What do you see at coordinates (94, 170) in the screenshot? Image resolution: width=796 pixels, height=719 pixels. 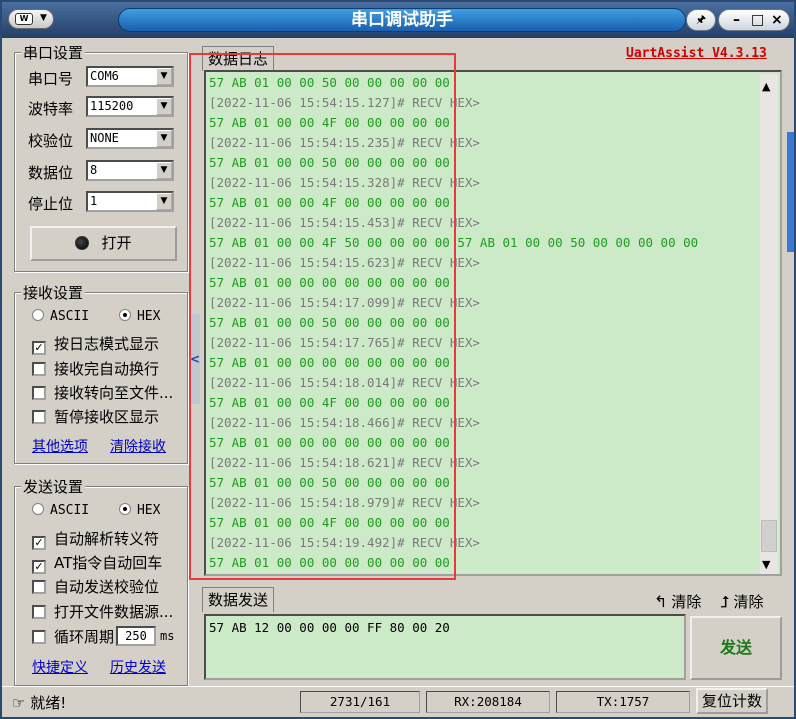 I see `databits-value: 8` at bounding box center [94, 170].